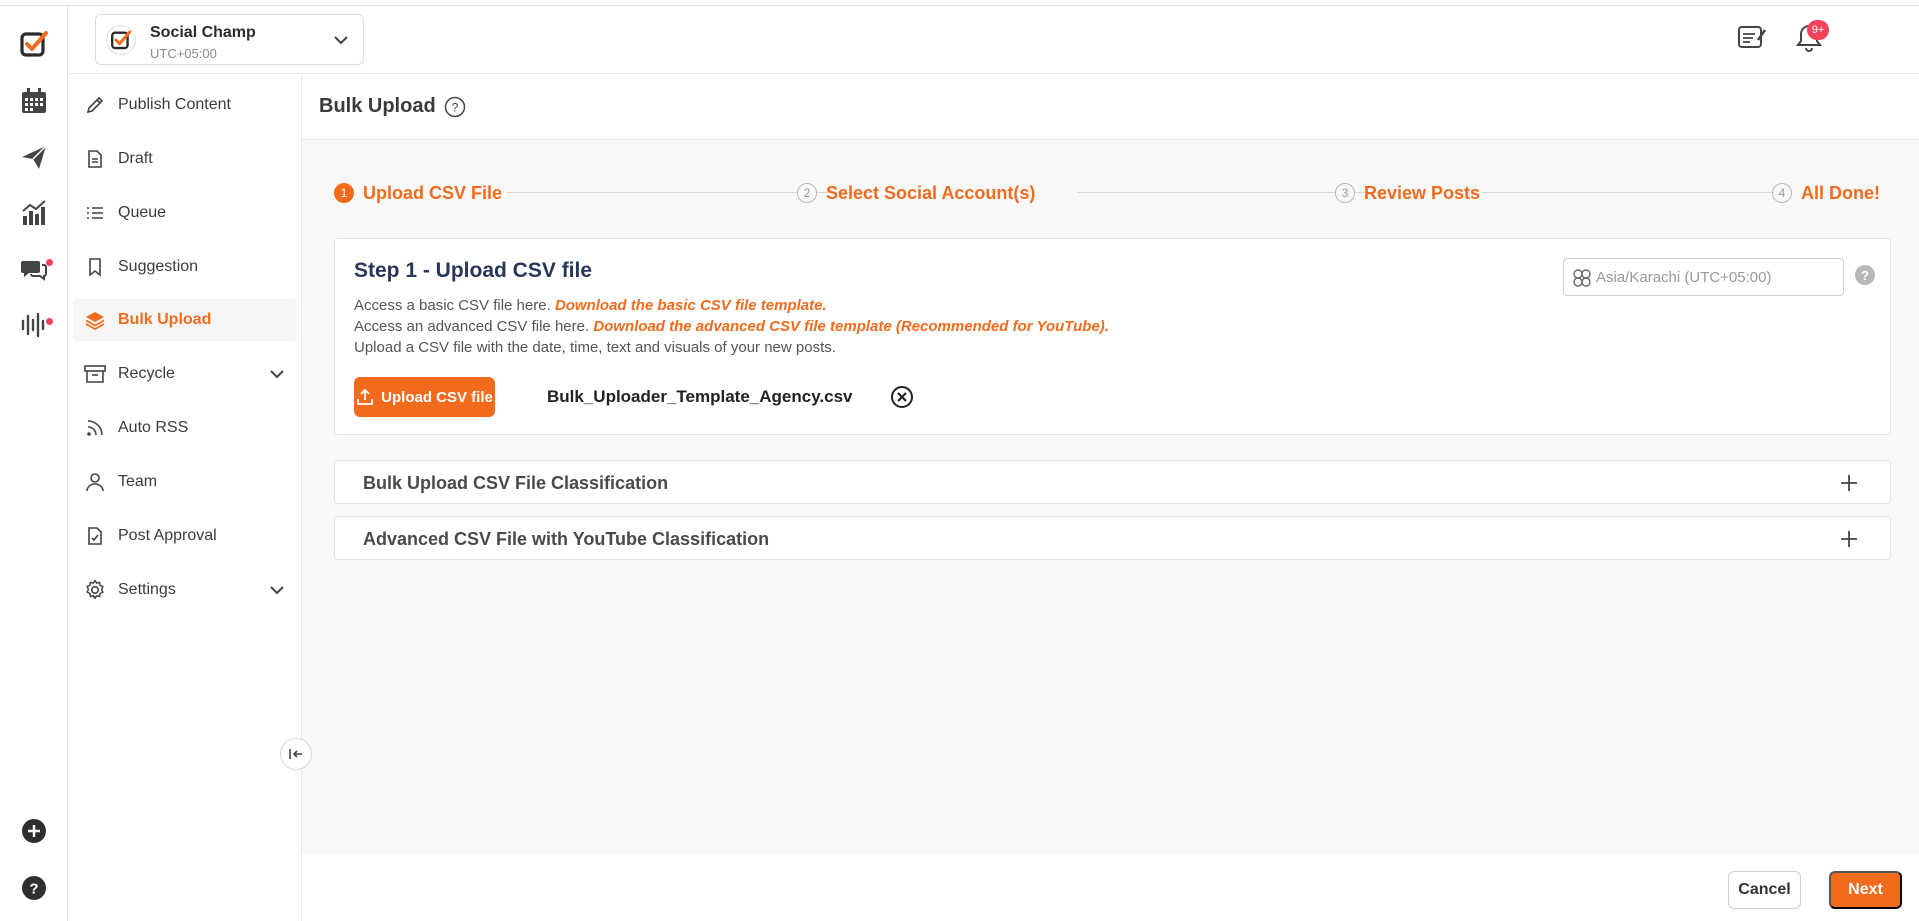 The image size is (1919, 921). I want to click on selected-file-name: Bulk_Uploader_Template_Agency.csv, so click(700, 396).